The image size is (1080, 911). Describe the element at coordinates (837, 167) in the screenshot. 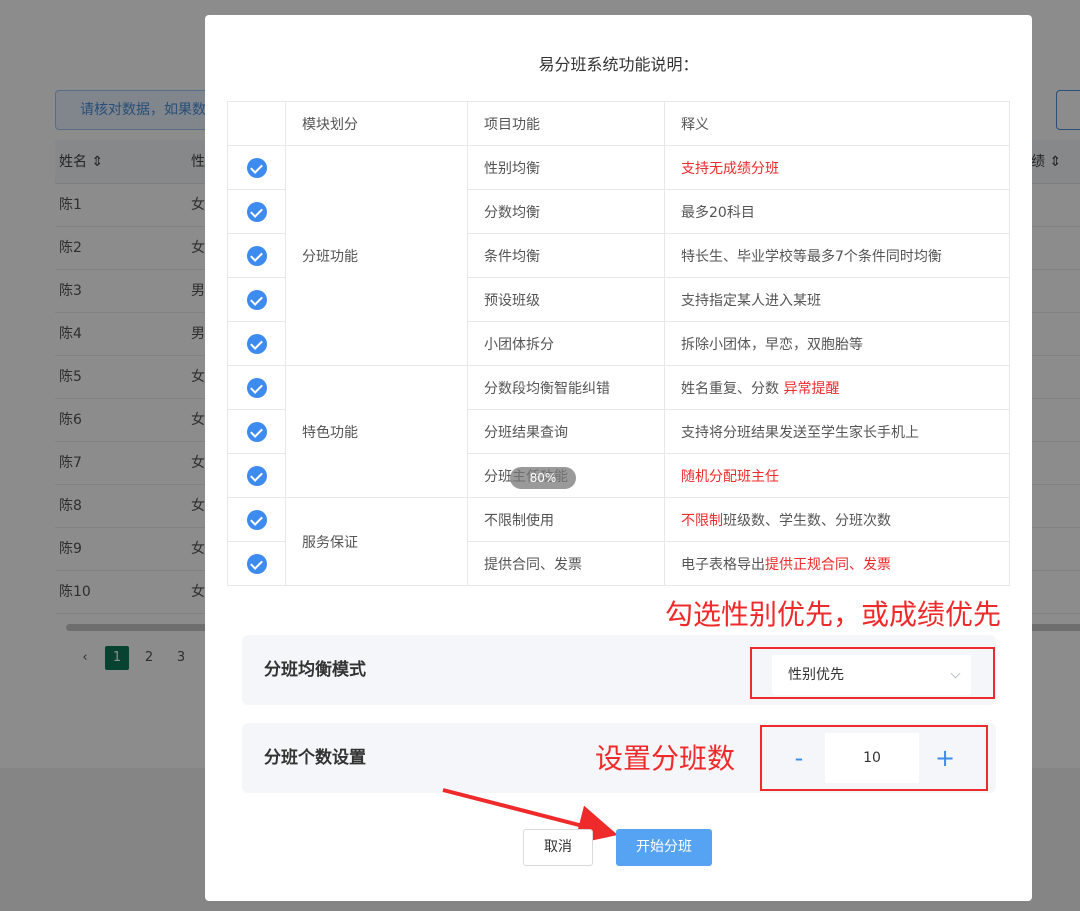

I see `description-cell: 支持无成绩分班` at that location.